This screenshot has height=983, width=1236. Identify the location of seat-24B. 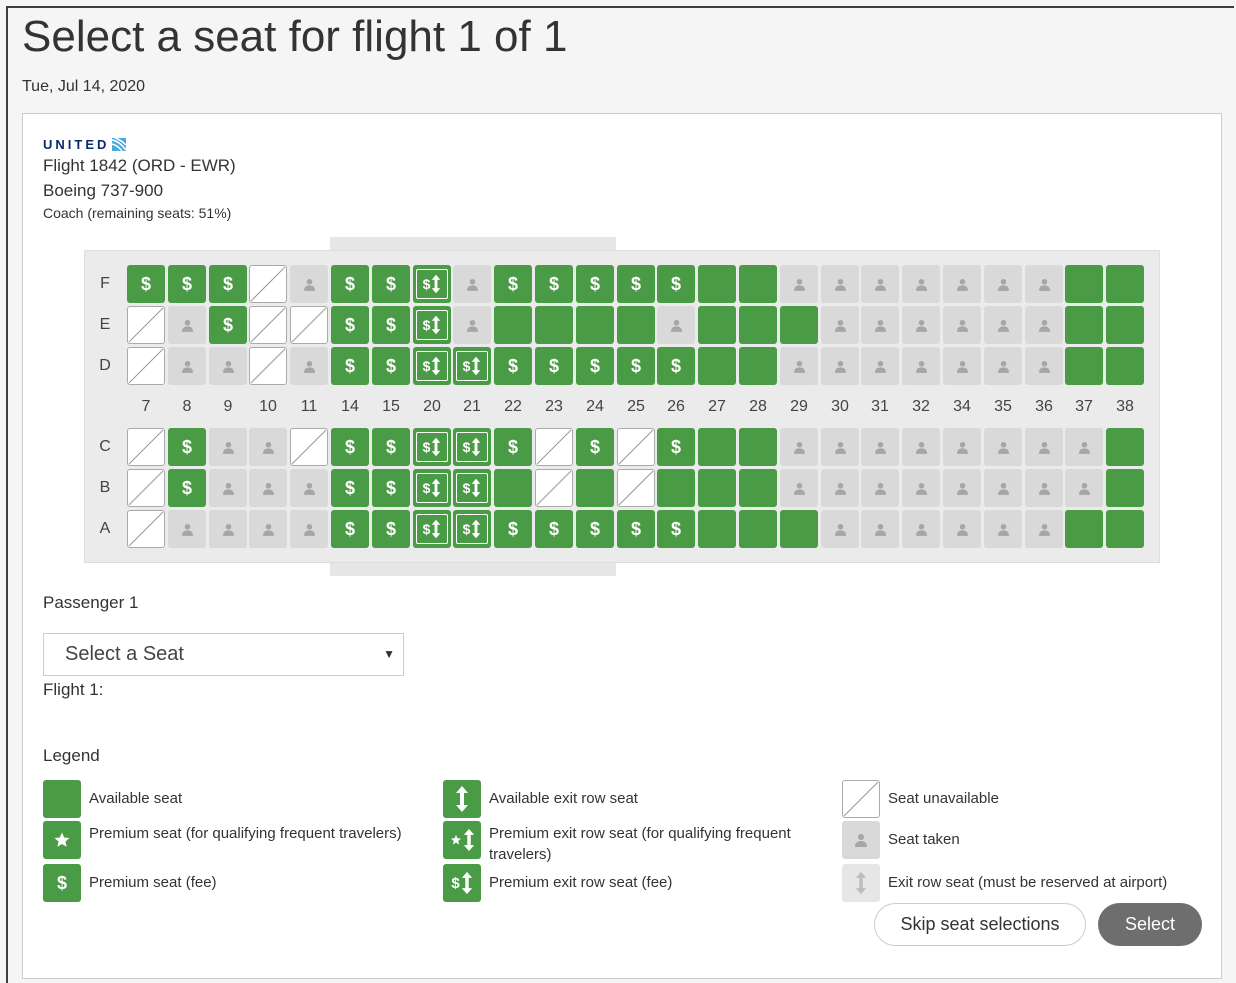
(595, 488).